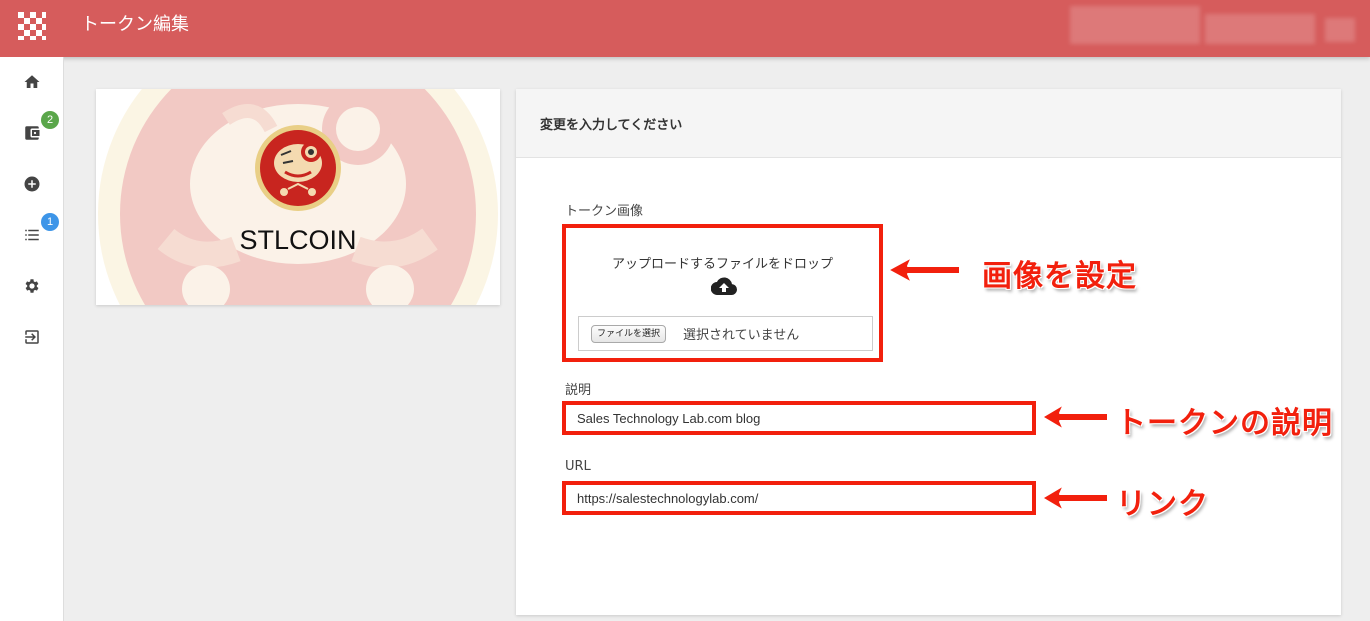 The image size is (1370, 621). I want to click on url-label: URL, so click(578, 466).